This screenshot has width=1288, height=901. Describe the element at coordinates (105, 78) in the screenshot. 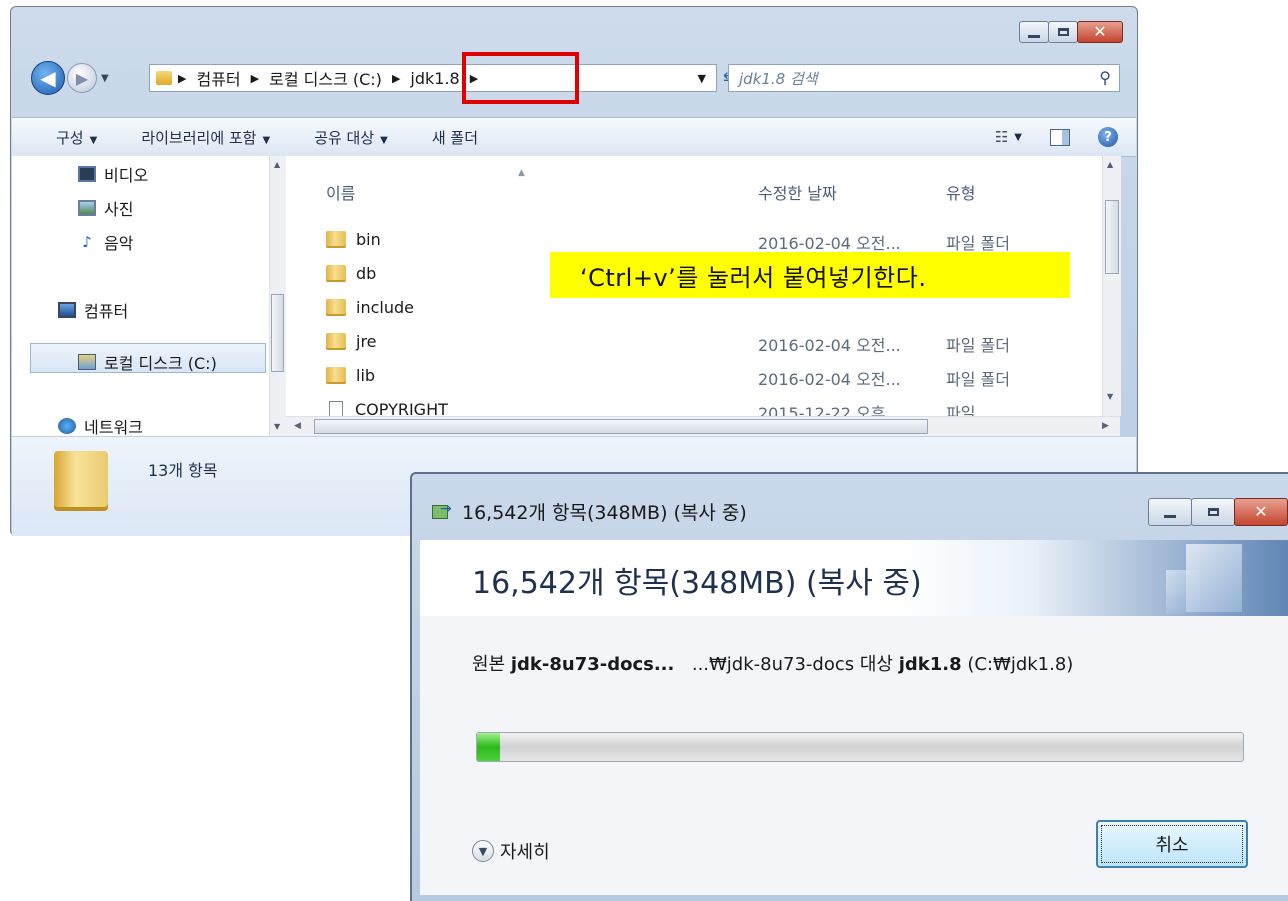

I see `recent-pages-dropdown: ▼` at that location.